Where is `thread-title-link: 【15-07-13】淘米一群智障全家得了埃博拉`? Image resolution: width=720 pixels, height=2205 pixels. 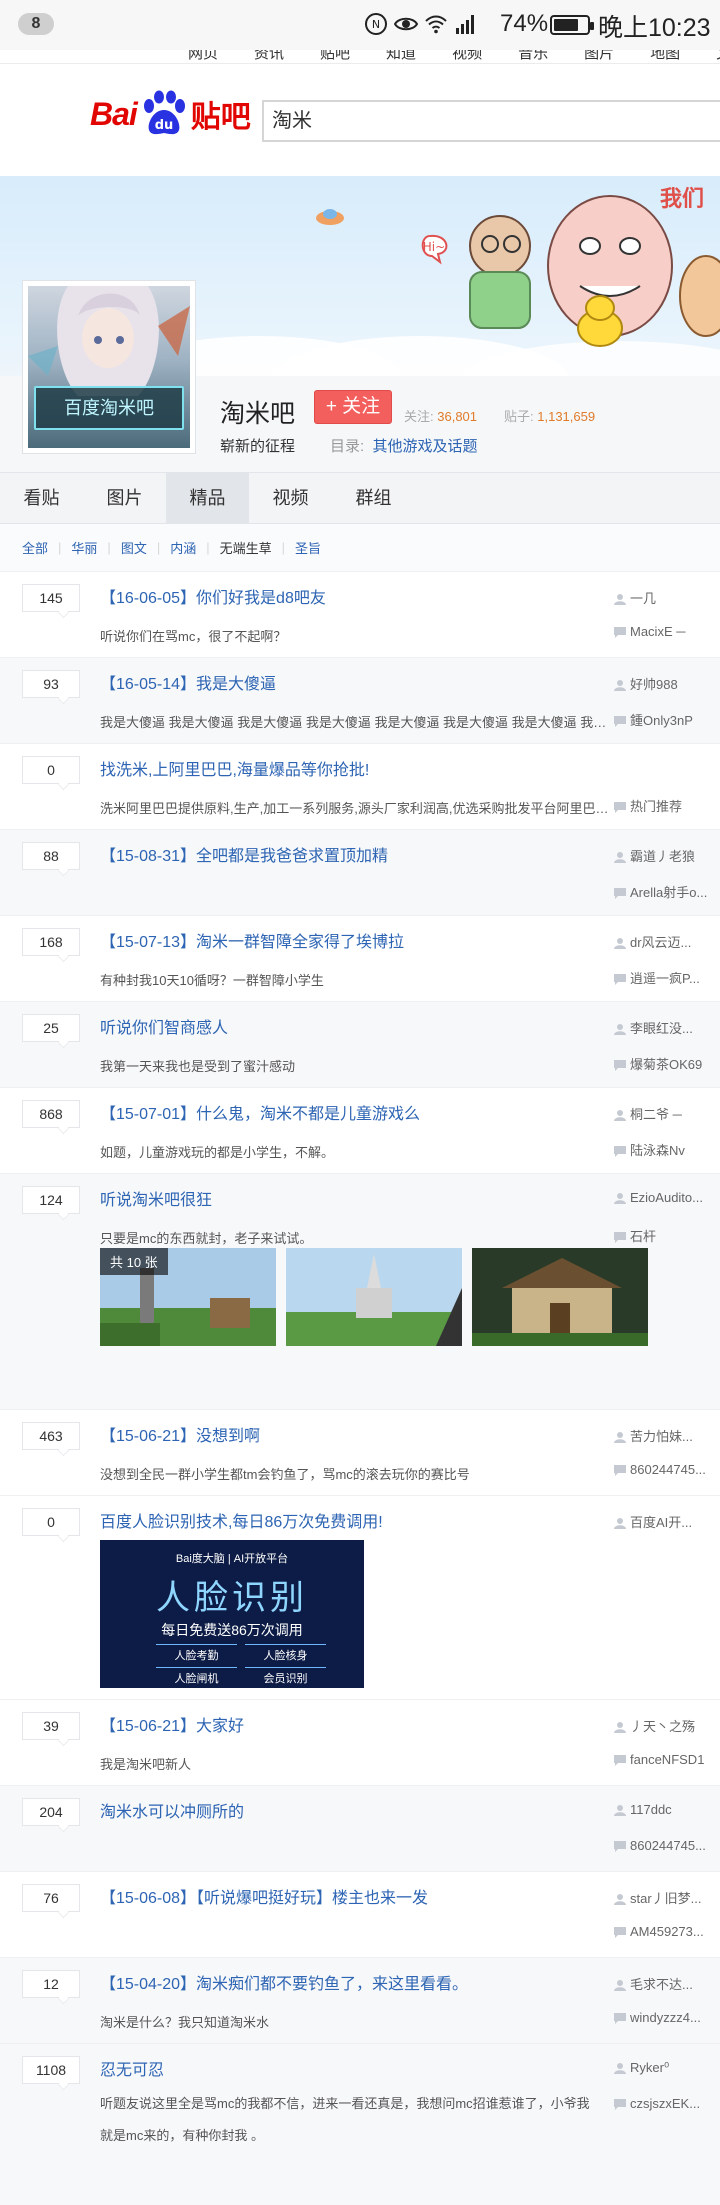
thread-title-link: 【15-07-13】淘米一群智障全家得了埃博拉 is located at coordinates (252, 940).